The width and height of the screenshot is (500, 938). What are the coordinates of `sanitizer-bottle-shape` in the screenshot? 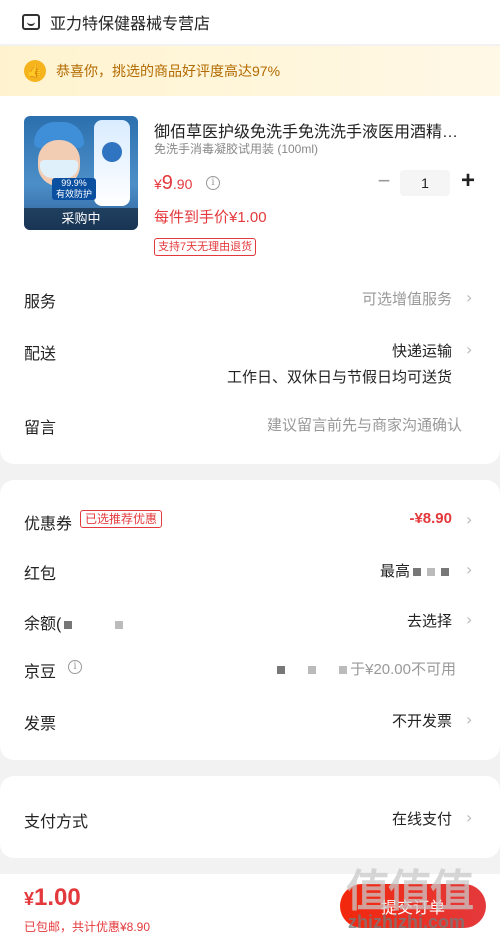 It's located at (112, 163).